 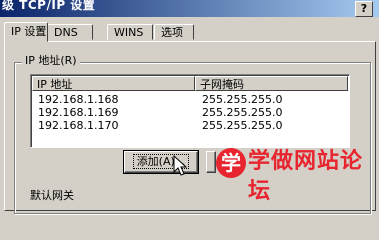 I want to click on default-gateway-label: 默认网关, so click(x=52, y=195).